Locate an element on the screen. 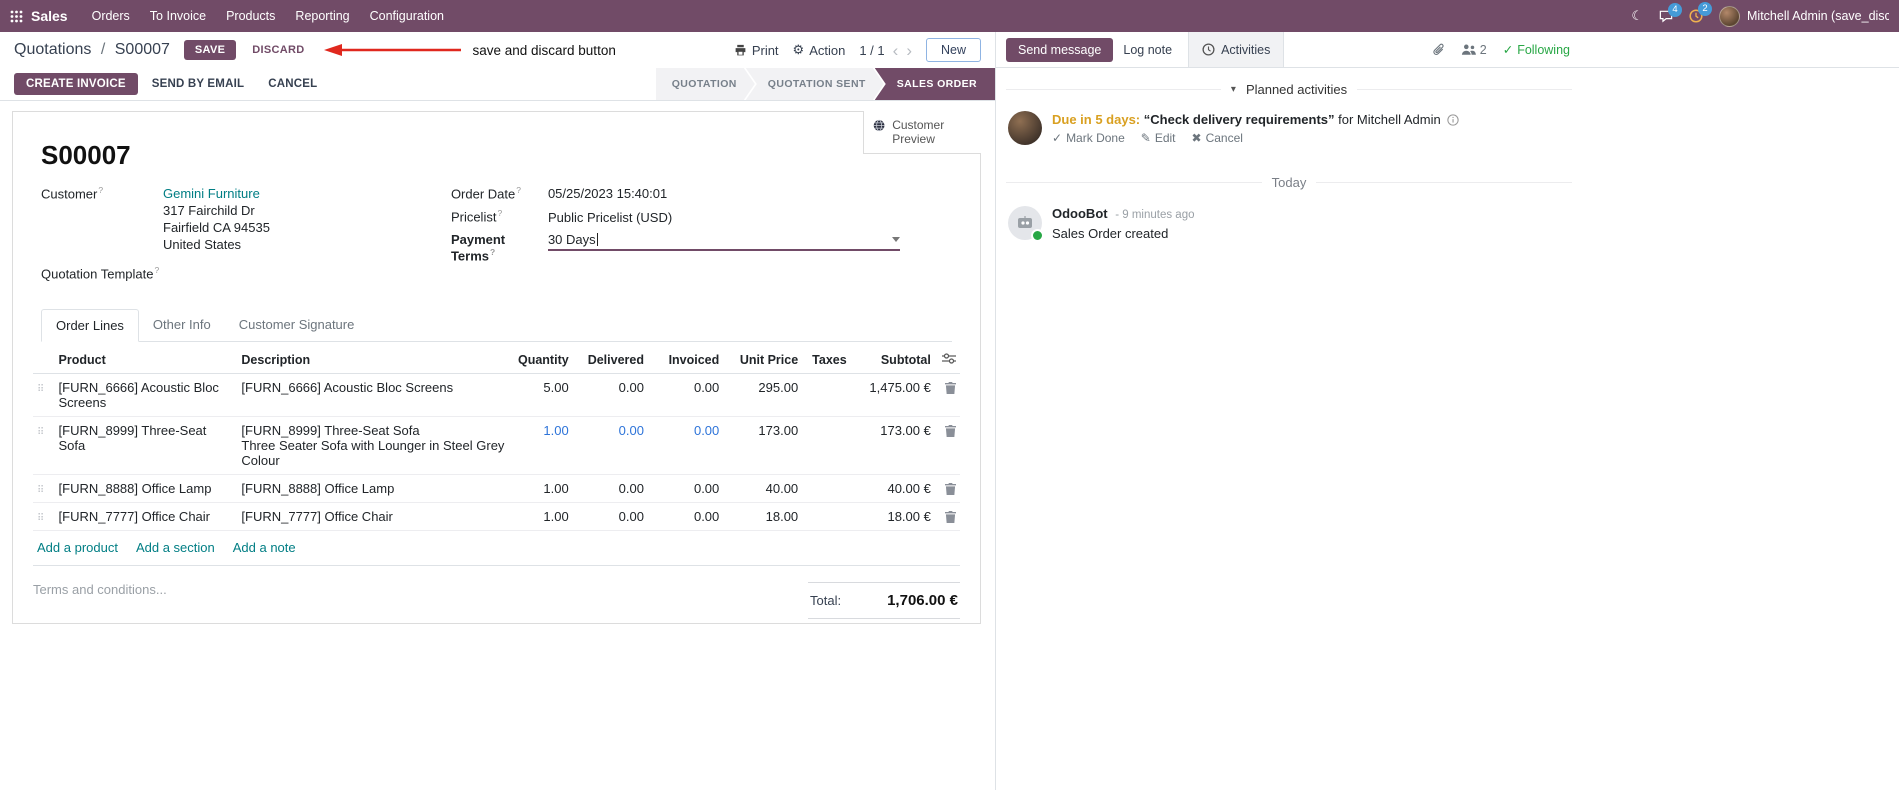  pager-value: 1 / 1 is located at coordinates (871, 50).